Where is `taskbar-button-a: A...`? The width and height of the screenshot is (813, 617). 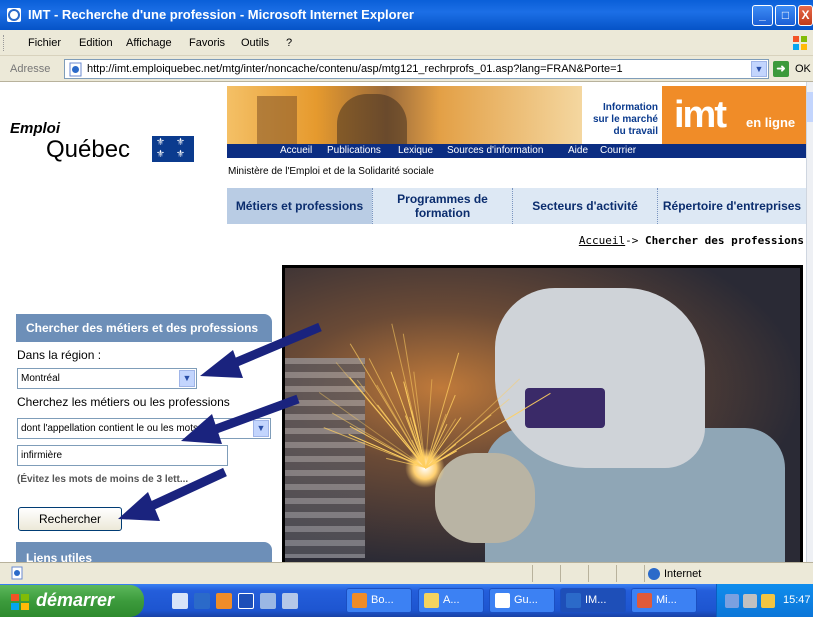
taskbar-button-a: A... is located at coordinates (451, 600).